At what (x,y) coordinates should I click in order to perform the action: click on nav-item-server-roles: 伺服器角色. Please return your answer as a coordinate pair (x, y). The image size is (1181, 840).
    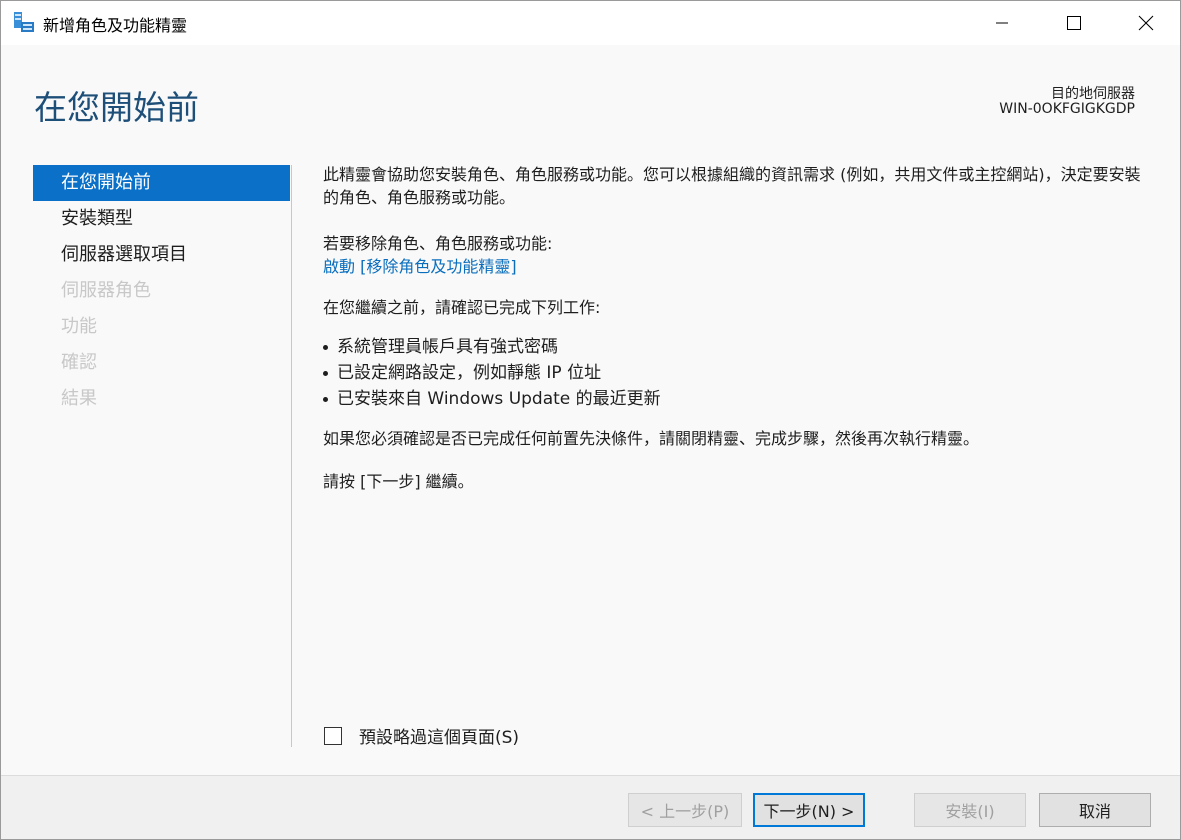
    Looking at the image, I should click on (106, 290).